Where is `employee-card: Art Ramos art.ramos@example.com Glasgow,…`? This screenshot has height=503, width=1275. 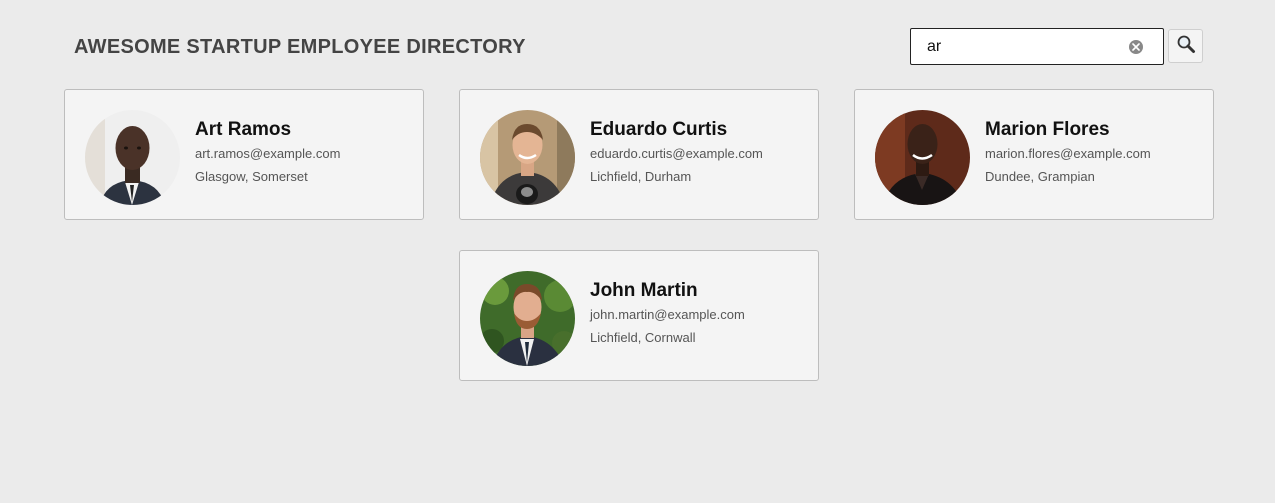
employee-card: Art Ramos art.ramos@example.com Glasgow,… is located at coordinates (244, 154).